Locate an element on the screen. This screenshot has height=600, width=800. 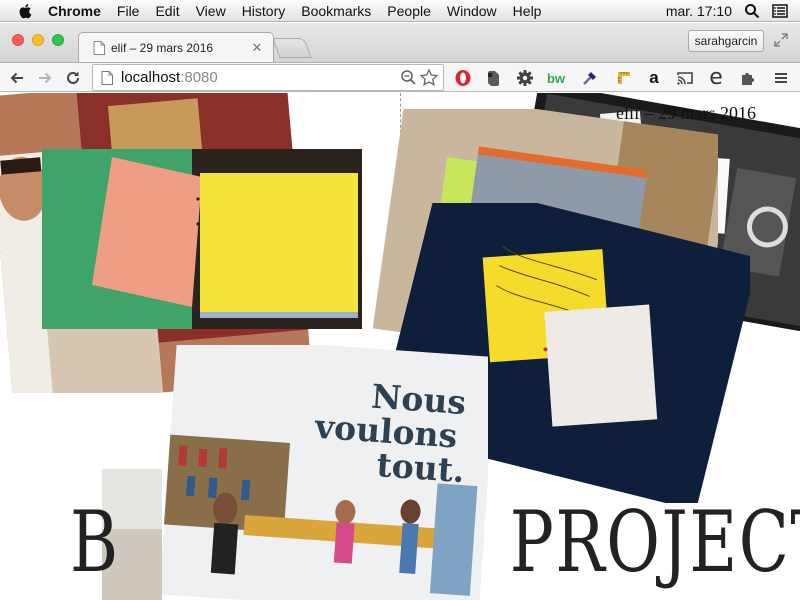
spotlight-search-icon is located at coordinates (752, 11).